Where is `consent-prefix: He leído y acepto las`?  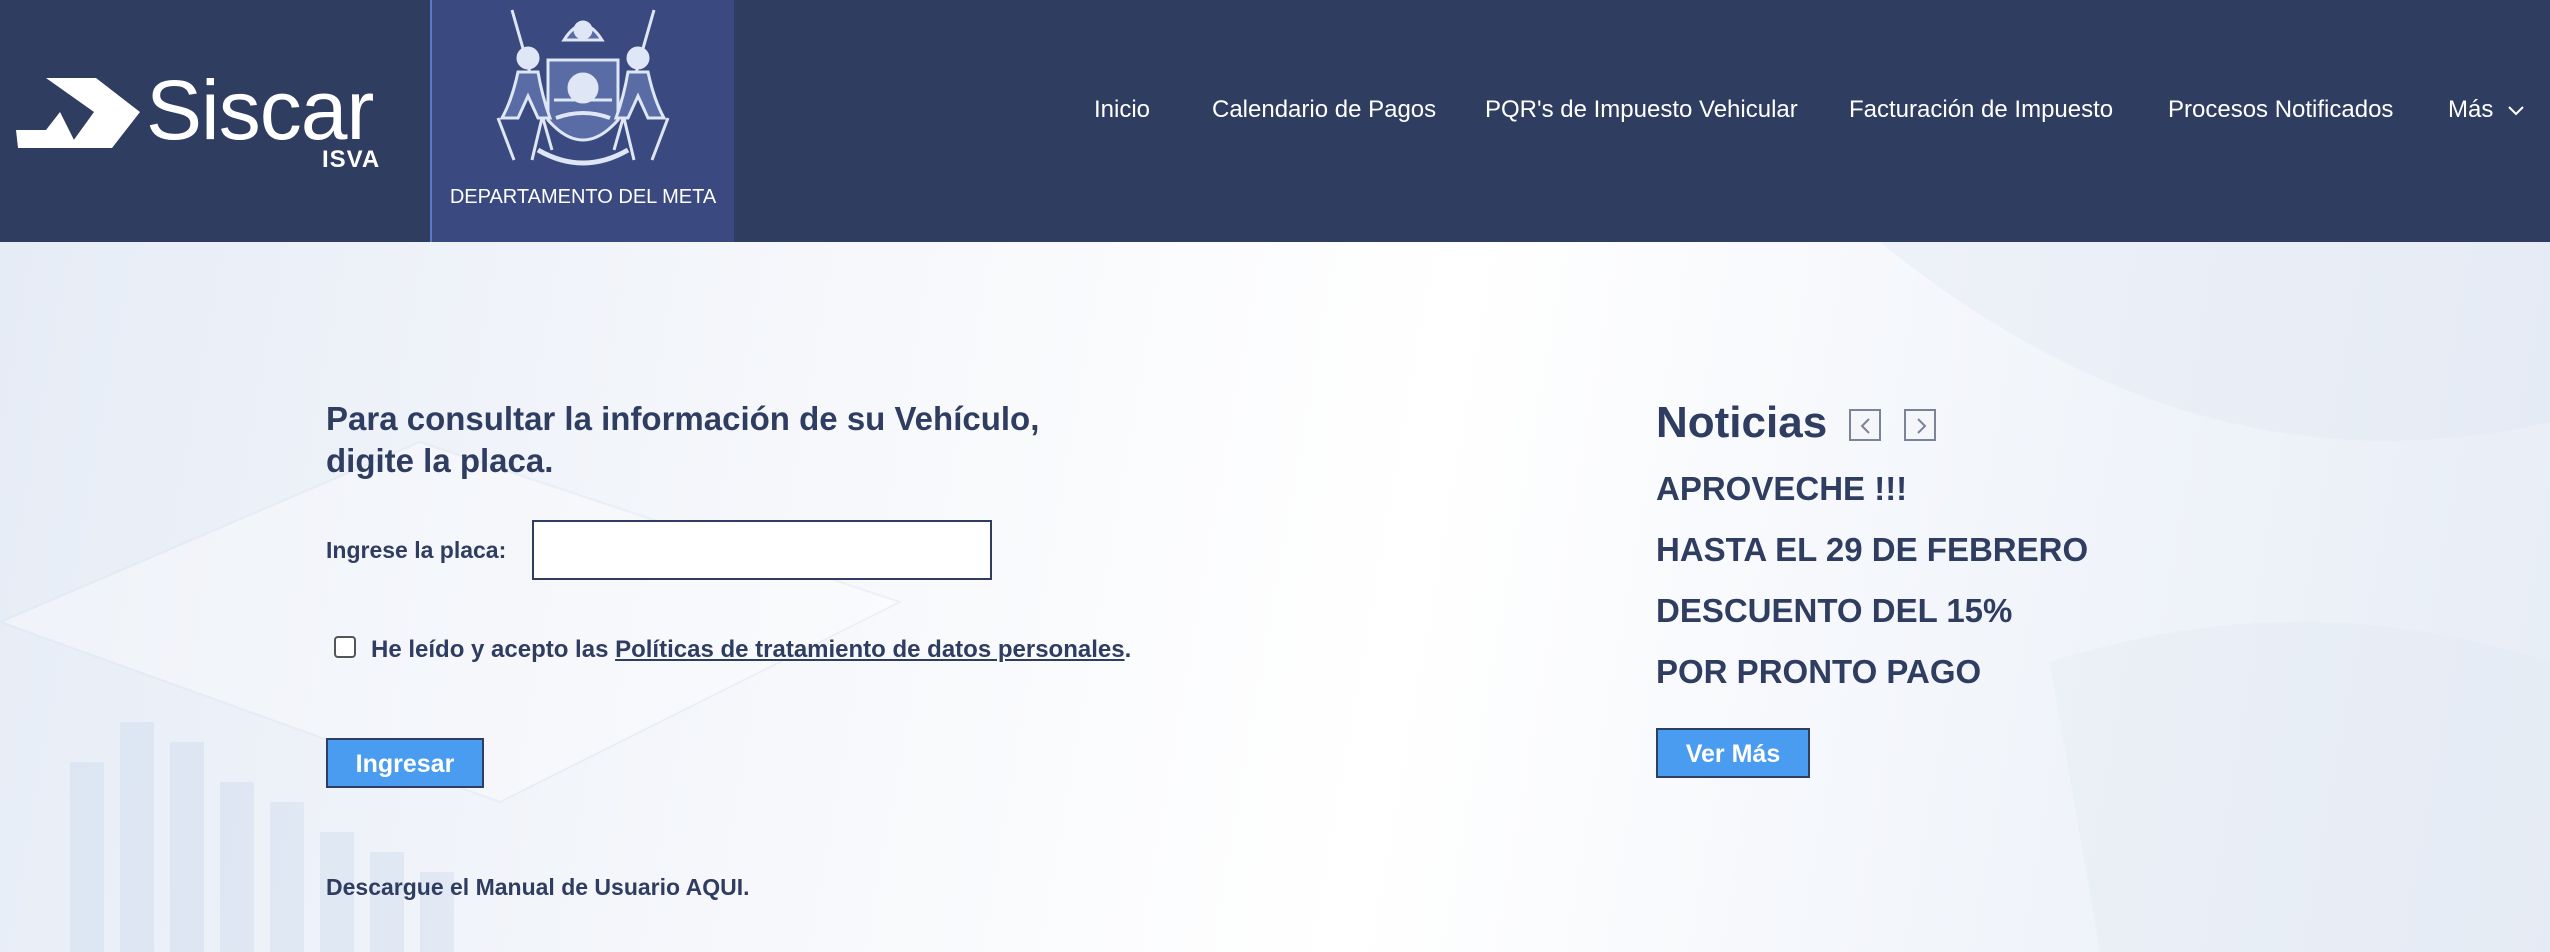 consent-prefix: He leído y acepto las is located at coordinates (493, 649).